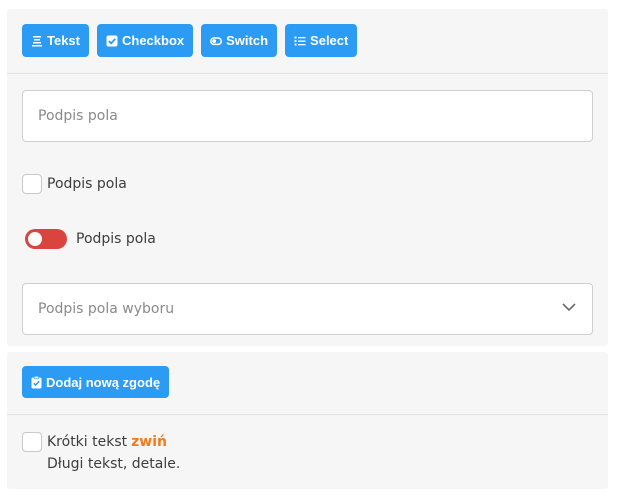 The width and height of the screenshot is (620, 501). Describe the element at coordinates (37, 41) in the screenshot. I see `text-align-icon` at that location.